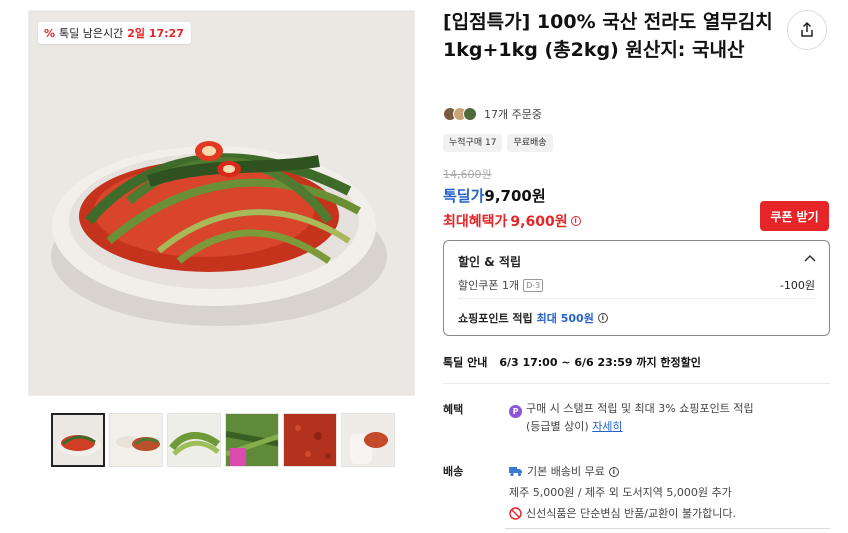  I want to click on product-tags: 누적구매 17 무료배송, so click(498, 143).